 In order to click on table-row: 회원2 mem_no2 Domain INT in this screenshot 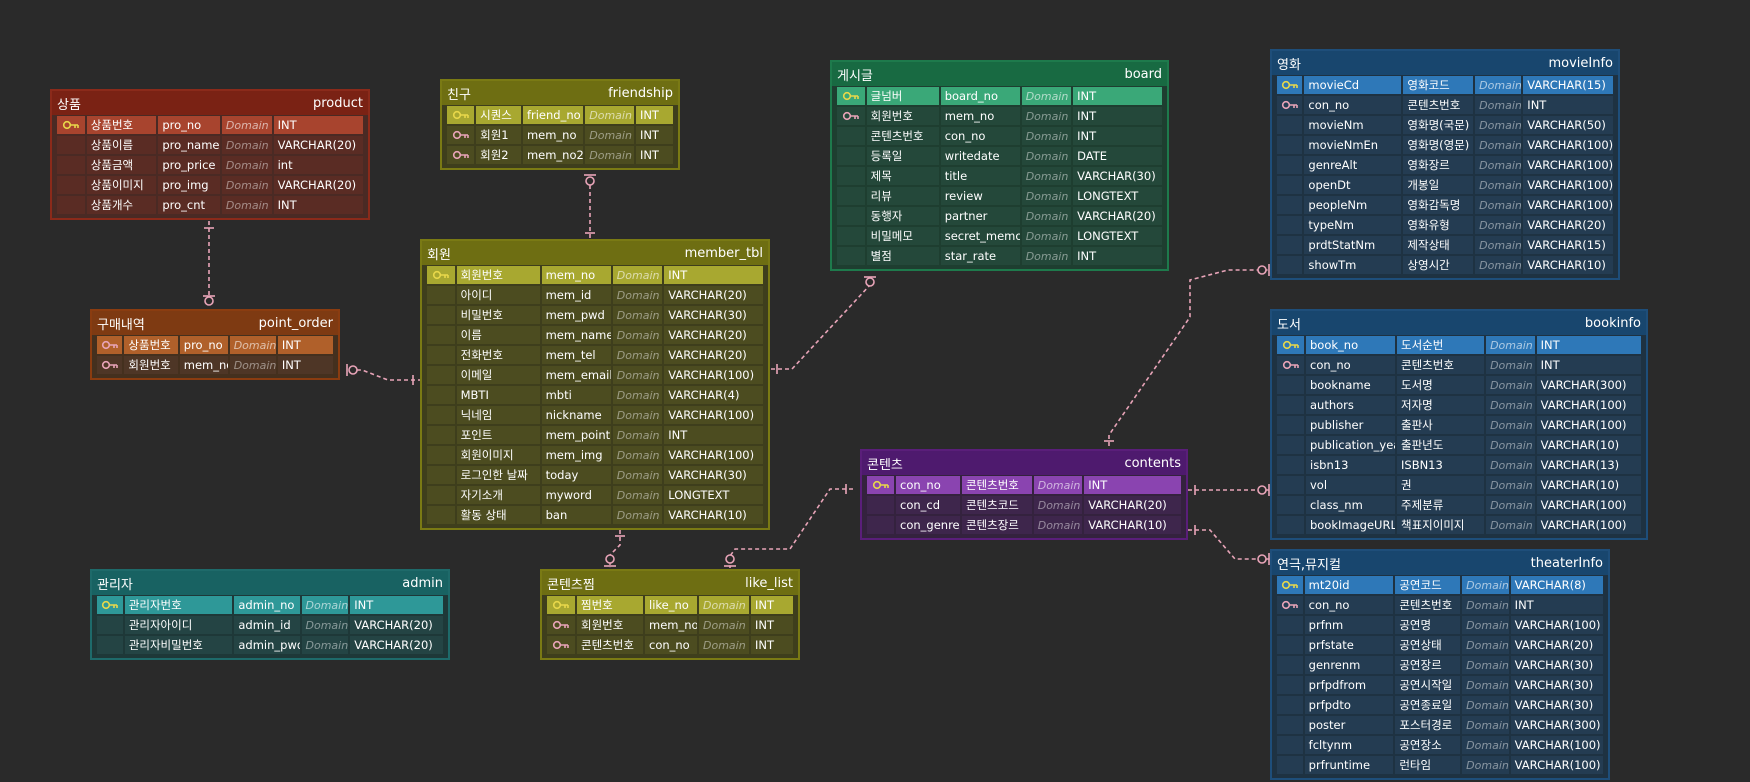, I will do `click(560, 155)`.